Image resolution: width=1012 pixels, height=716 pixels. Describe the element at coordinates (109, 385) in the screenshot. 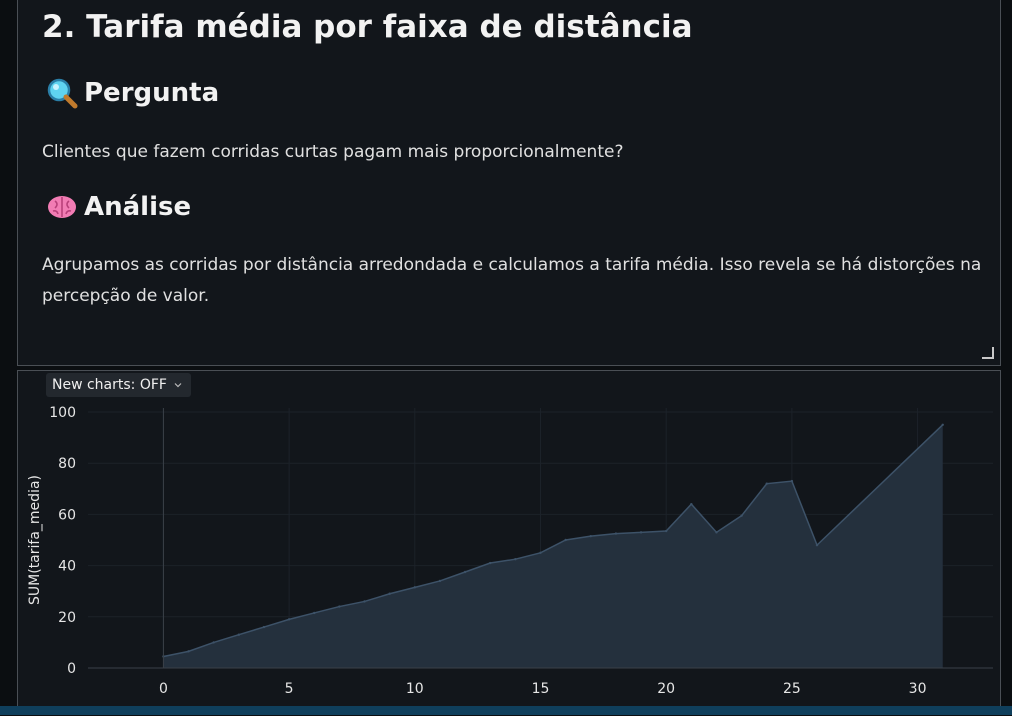

I see `new-charts-toggle-label: New charts: OFF` at that location.